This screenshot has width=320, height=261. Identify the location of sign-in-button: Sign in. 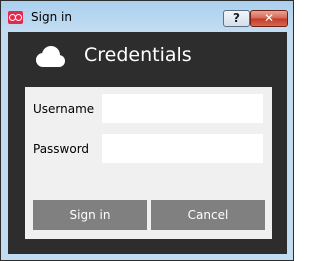
(90, 215).